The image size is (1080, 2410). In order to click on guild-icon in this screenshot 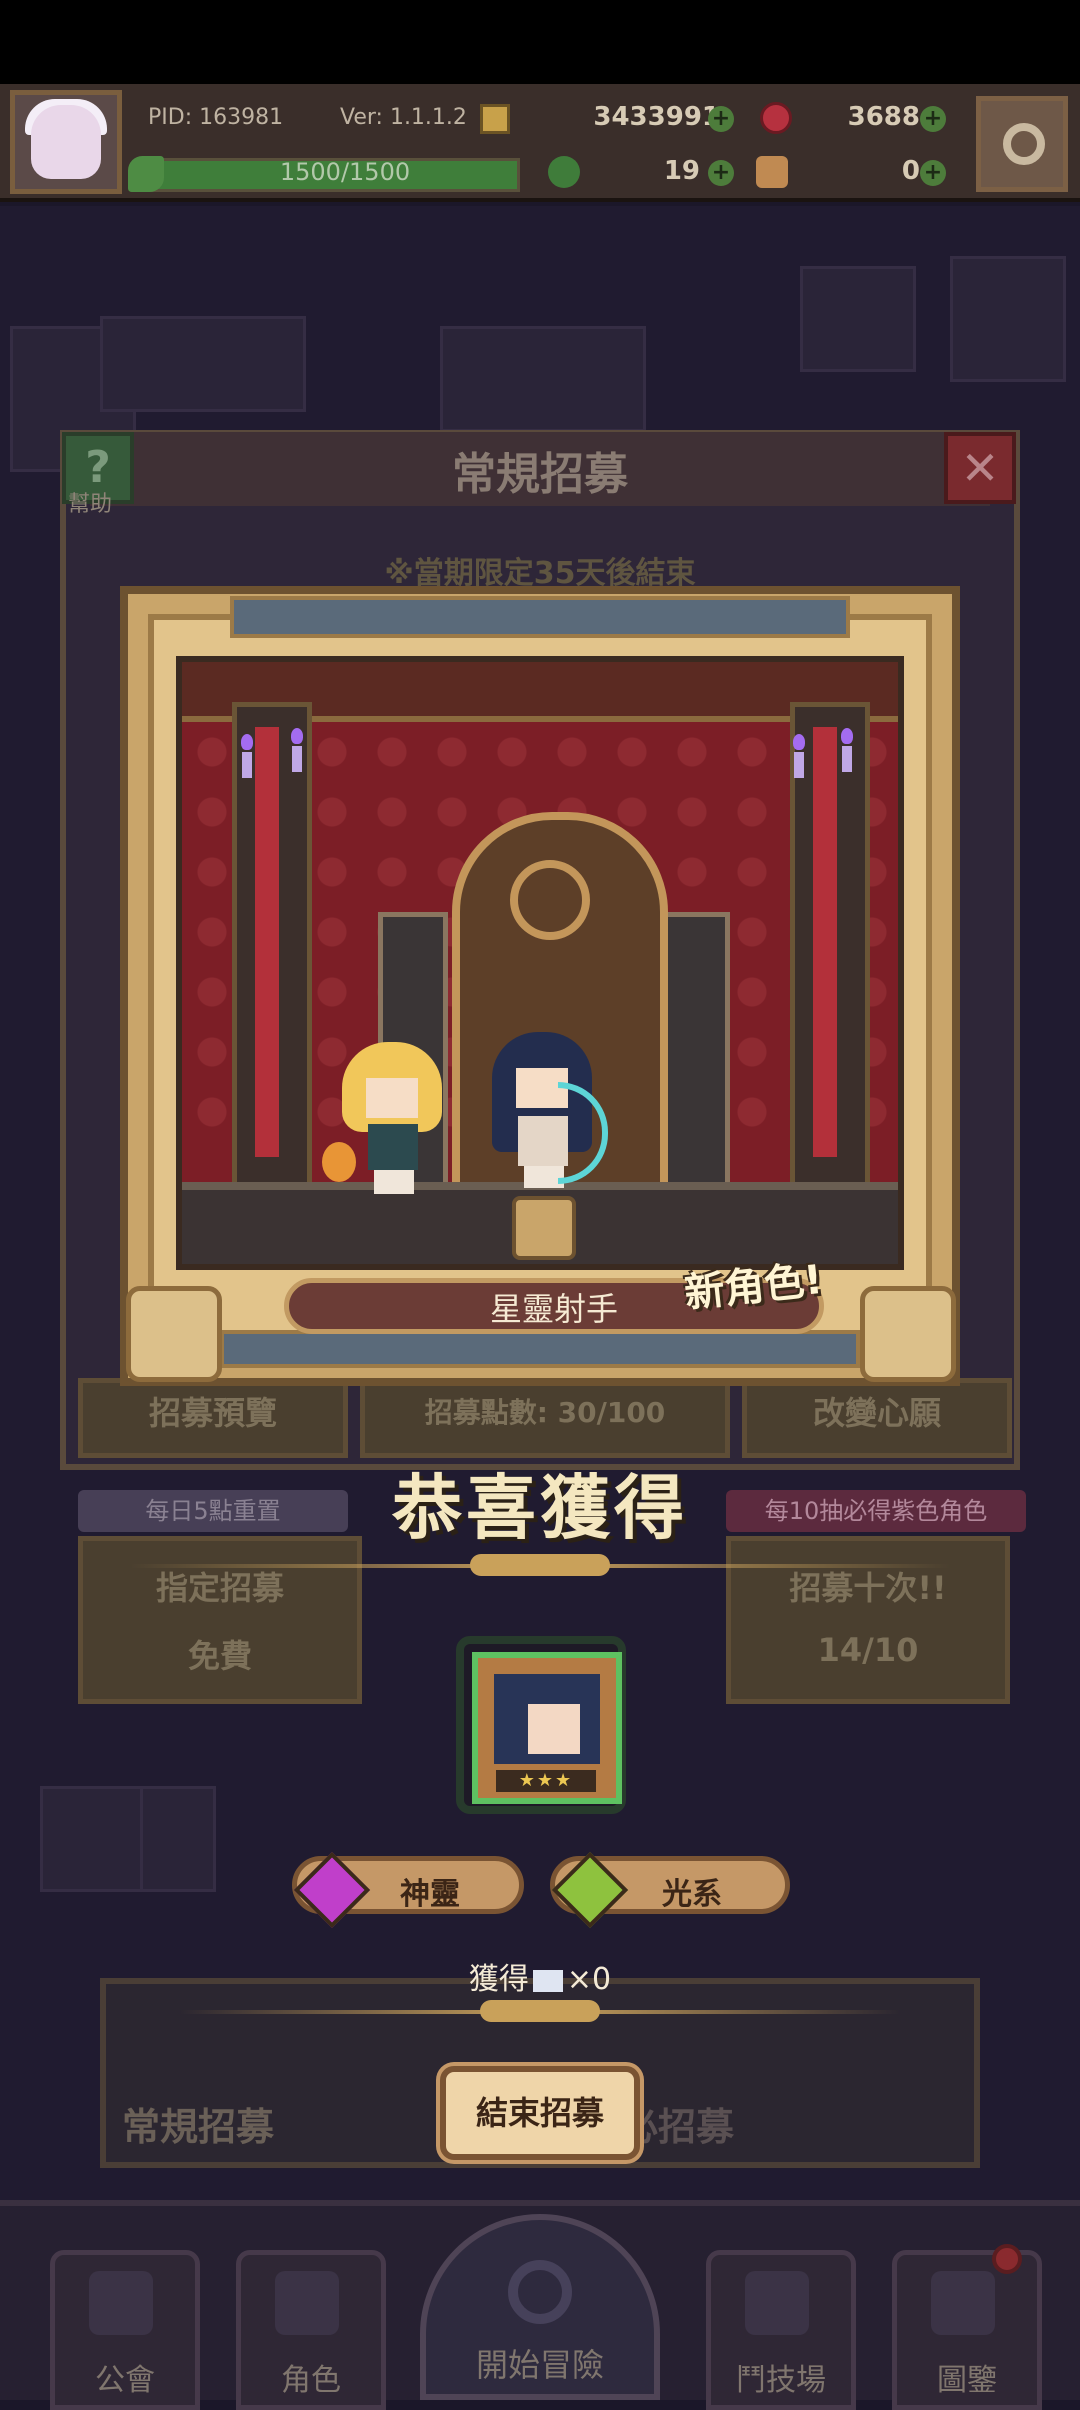, I will do `click(121, 2303)`.